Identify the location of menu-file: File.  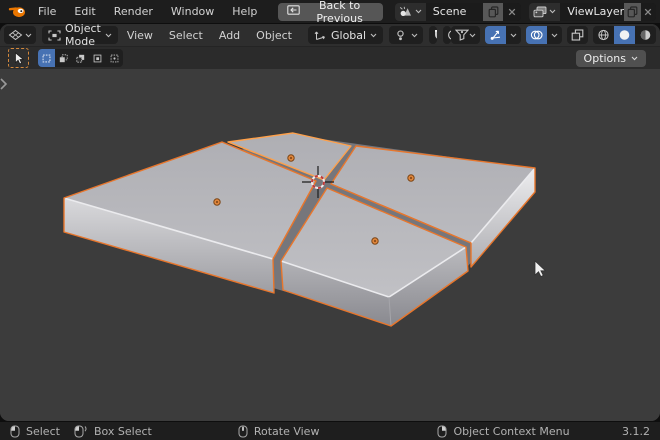
(47, 11).